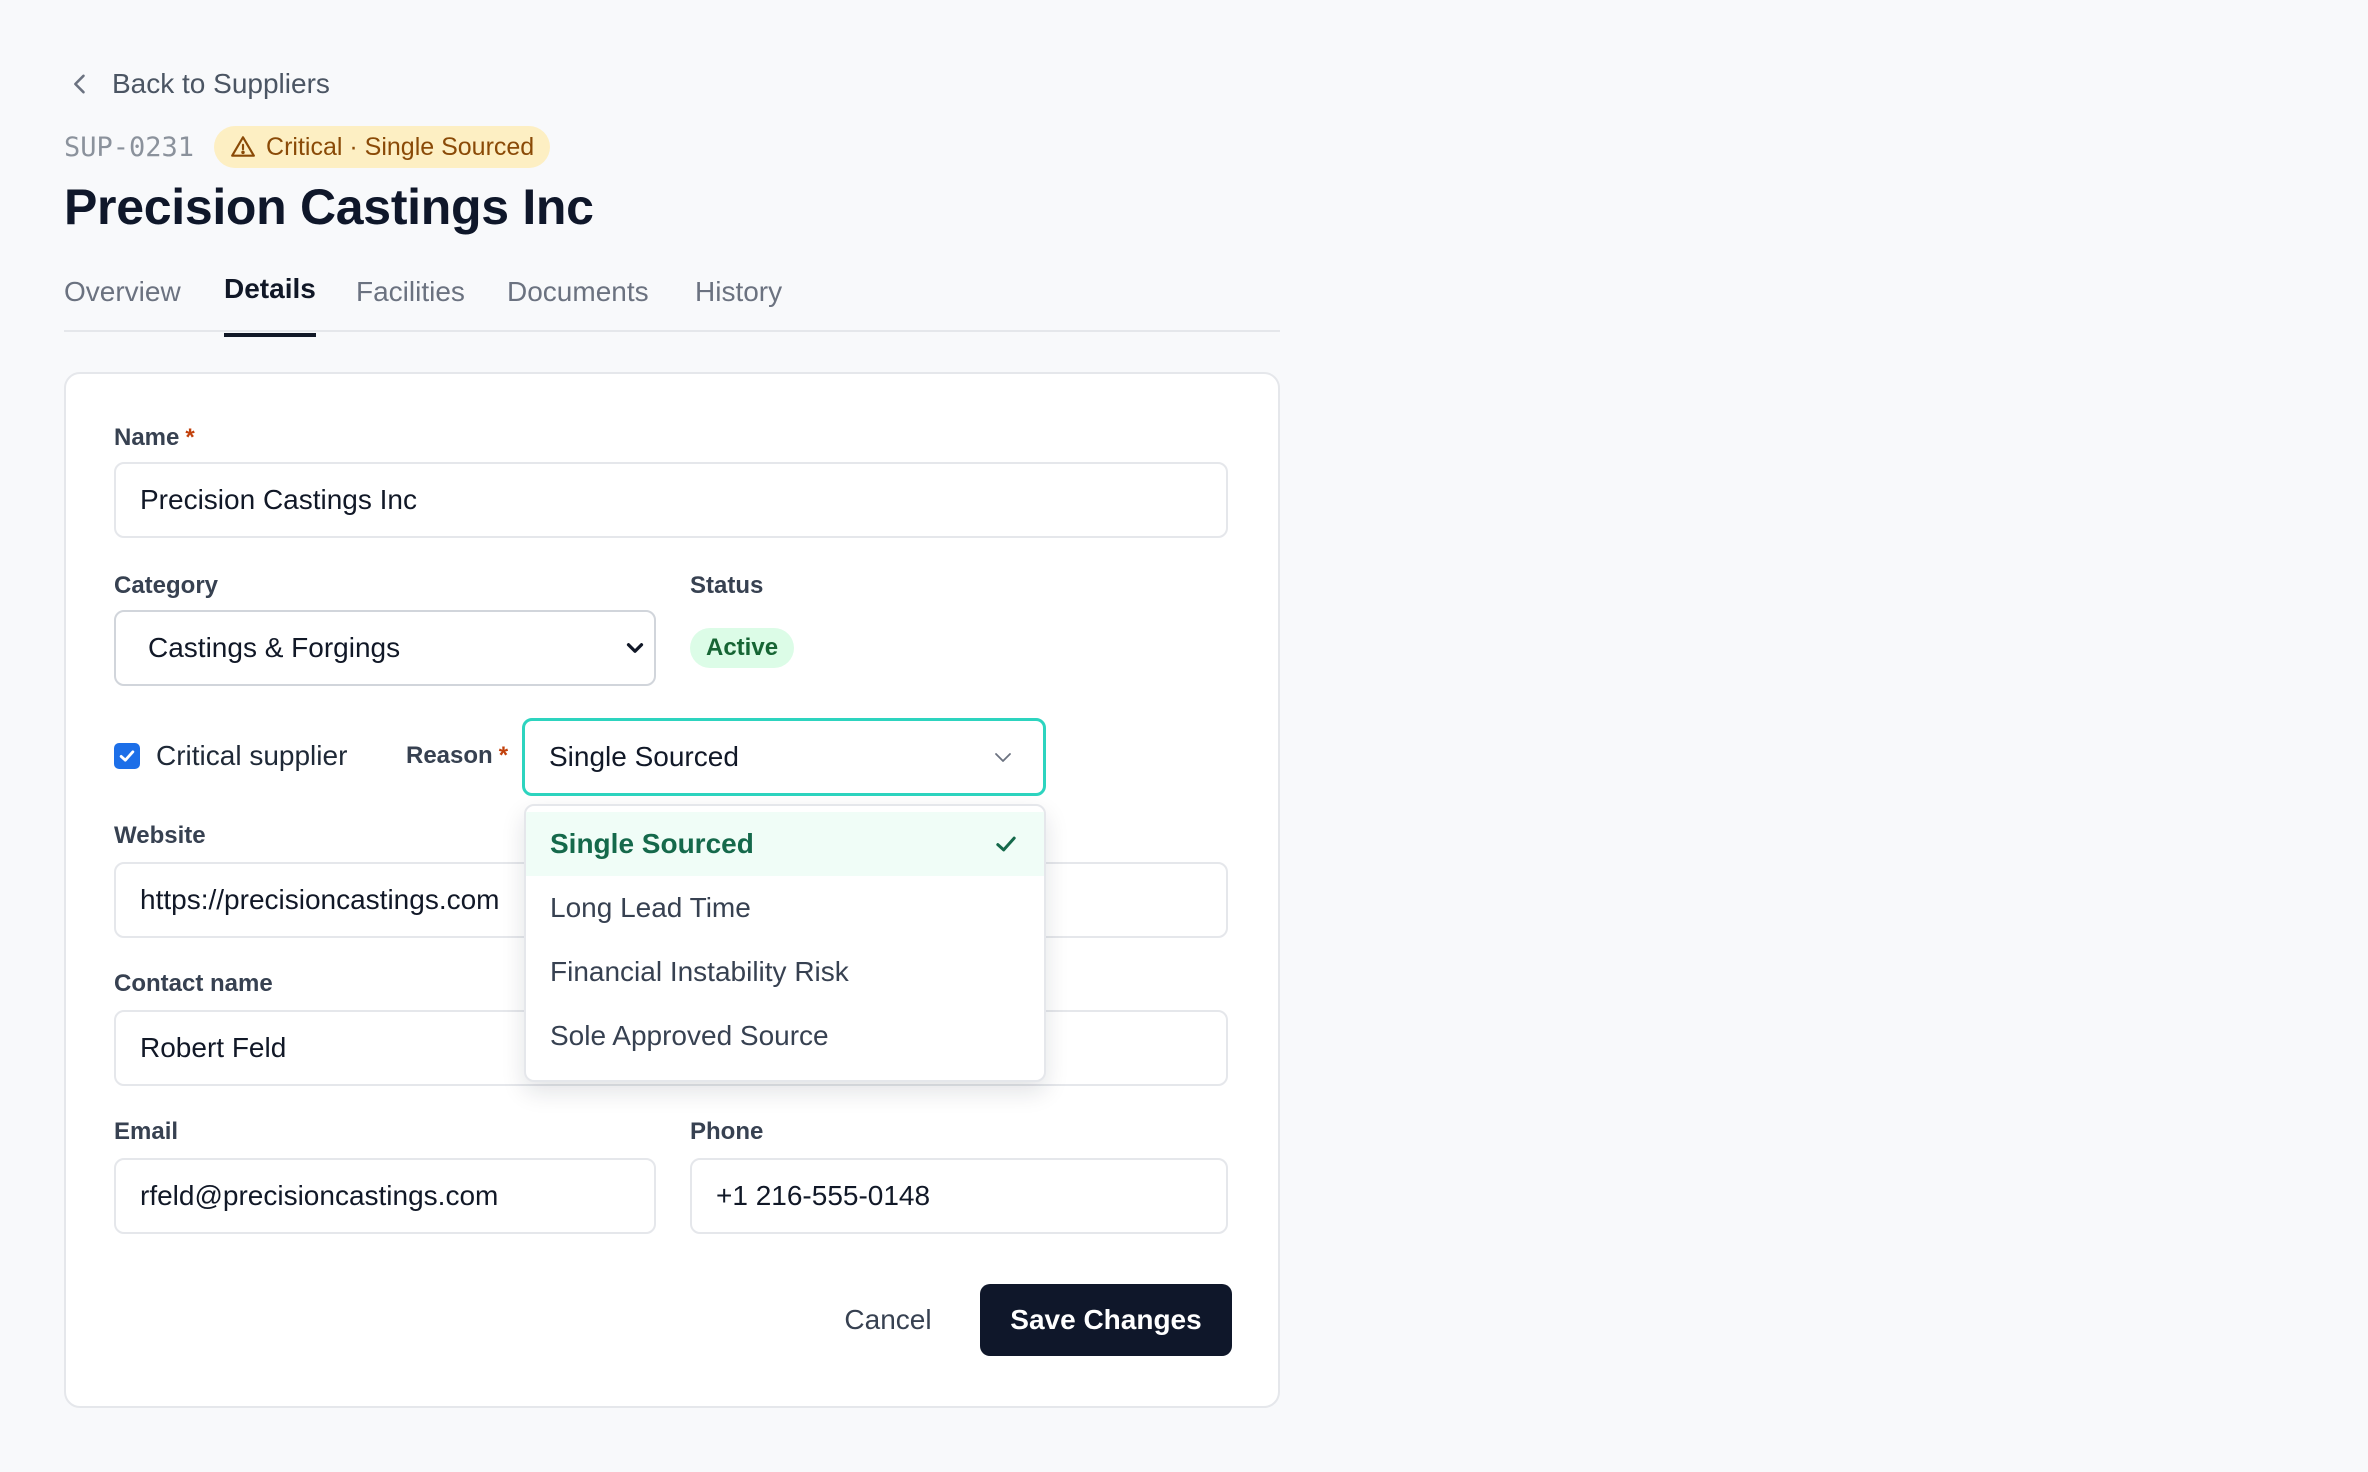 The height and width of the screenshot is (1472, 2368). I want to click on critical-badge: Critical · Single Sourced, so click(382, 147).